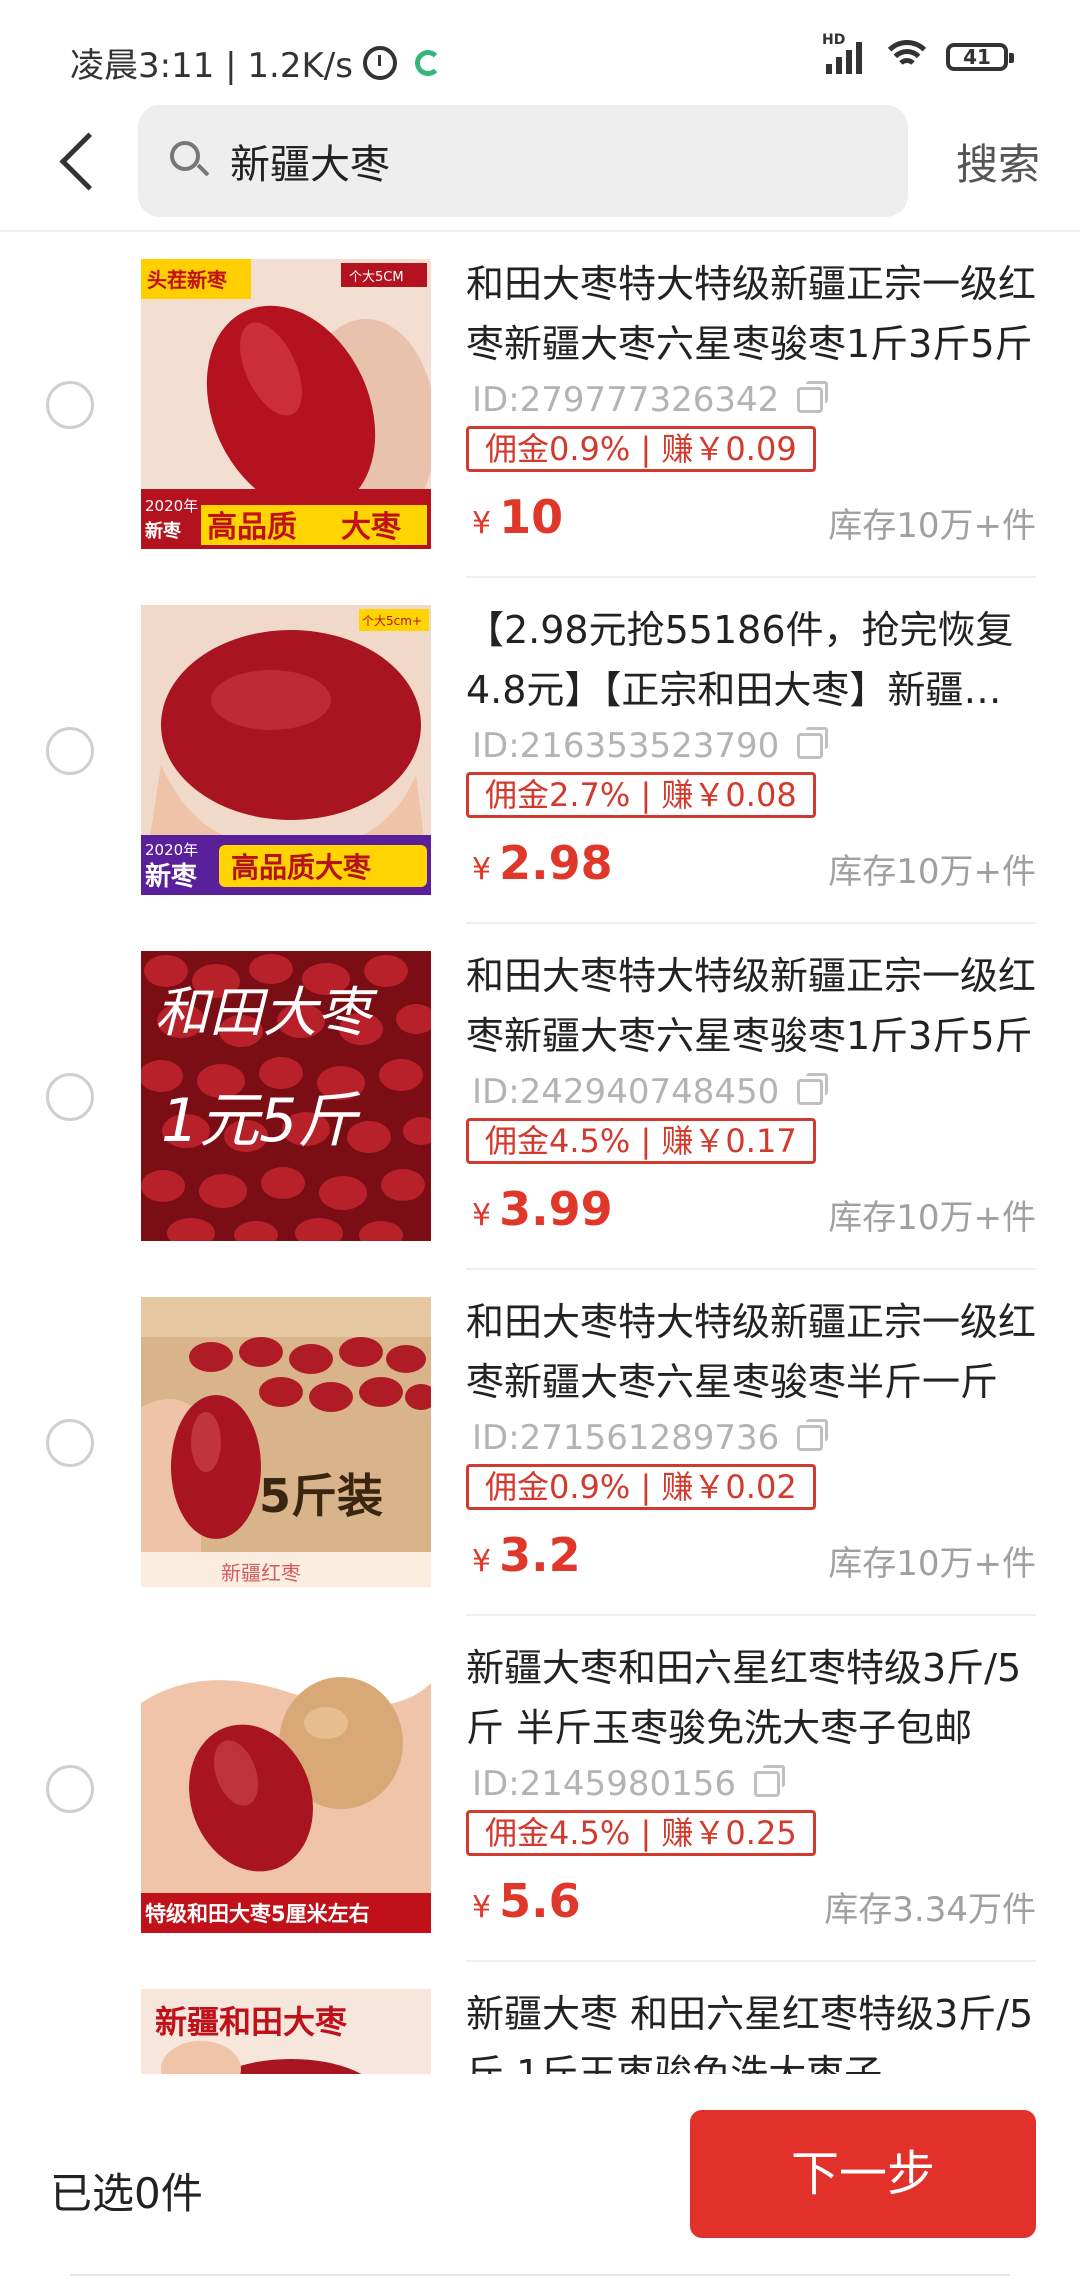  Describe the element at coordinates (641, 1833) in the screenshot. I see `commission-badge: 佣金4.5% | 赚￥0.25` at that location.